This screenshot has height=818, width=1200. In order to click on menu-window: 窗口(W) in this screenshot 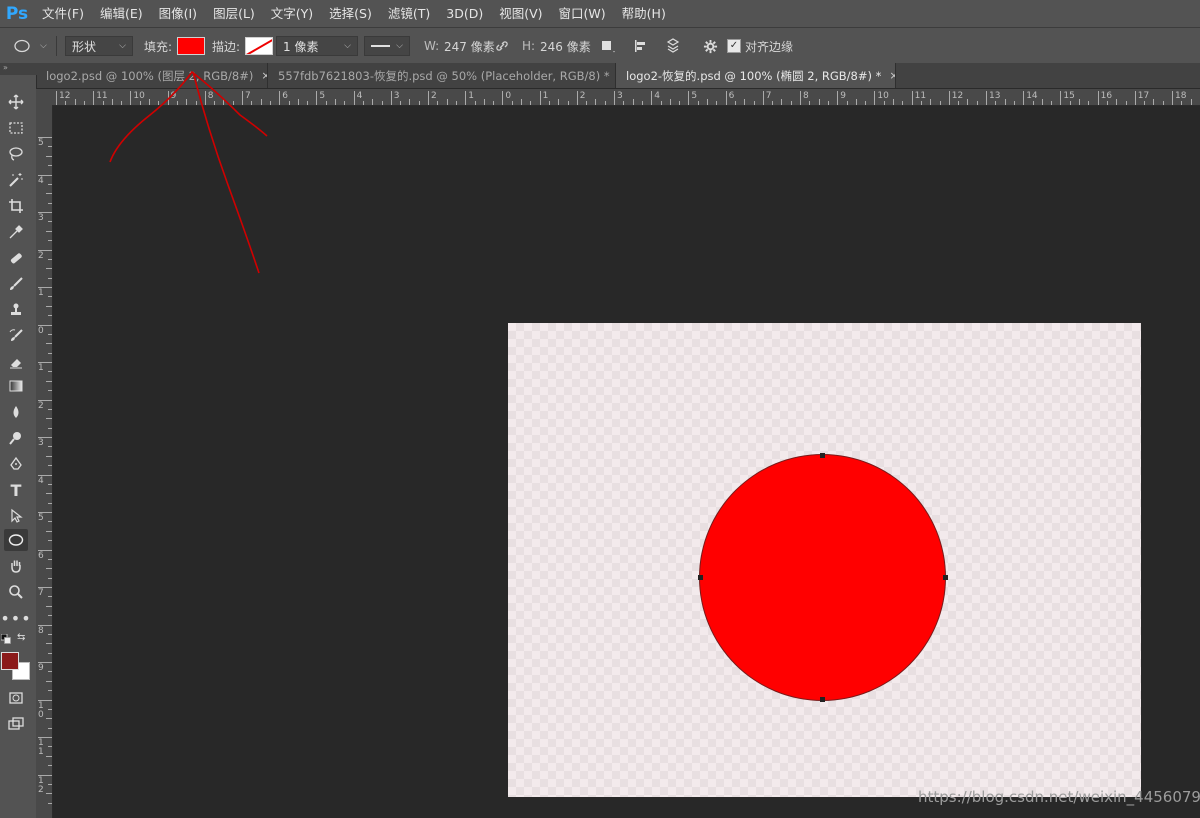, I will do `click(582, 13)`.